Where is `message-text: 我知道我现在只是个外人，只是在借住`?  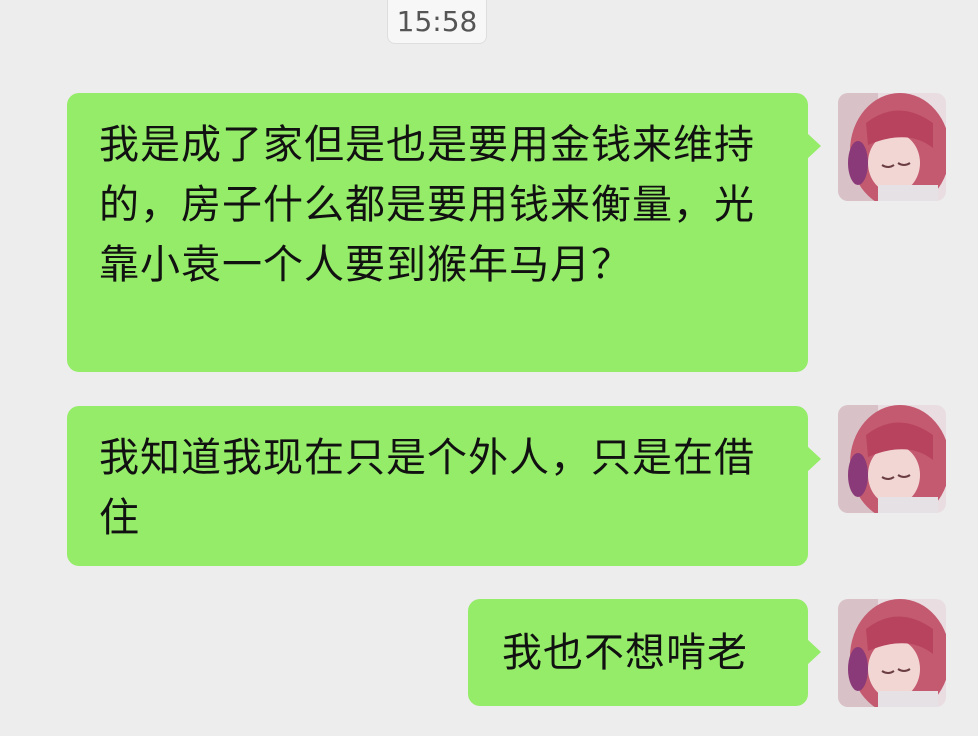
message-text: 我知道我现在只是个外人，只是在借住 is located at coordinates (427, 488).